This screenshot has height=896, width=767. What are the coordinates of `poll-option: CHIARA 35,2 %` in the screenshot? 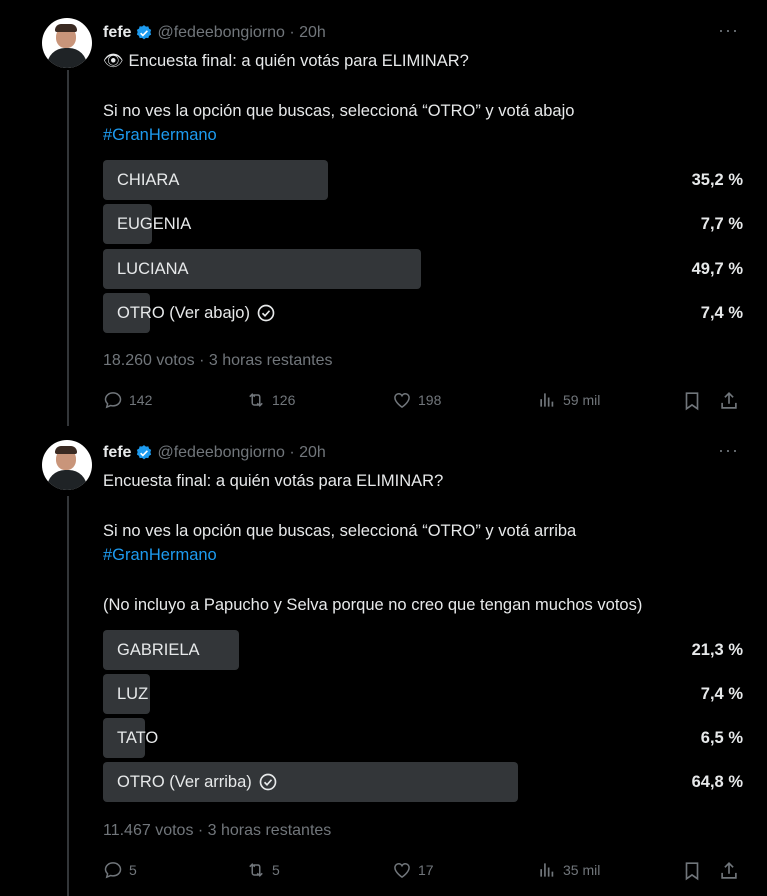 It's located at (423, 180).